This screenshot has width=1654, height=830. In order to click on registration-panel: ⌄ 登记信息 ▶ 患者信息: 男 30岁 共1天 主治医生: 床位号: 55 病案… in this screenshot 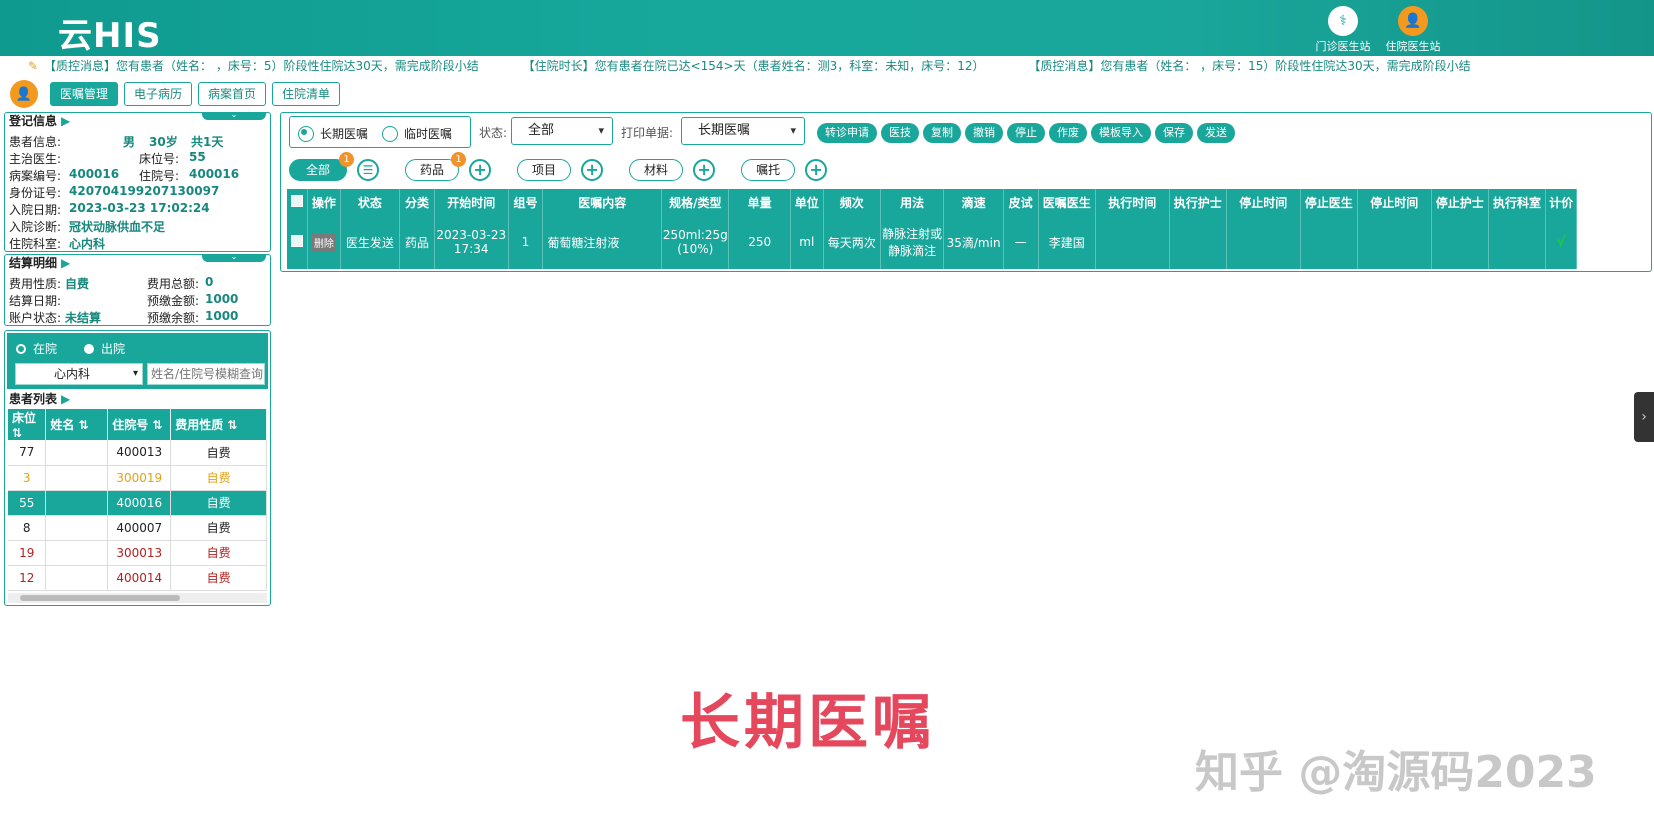, I will do `click(137, 181)`.